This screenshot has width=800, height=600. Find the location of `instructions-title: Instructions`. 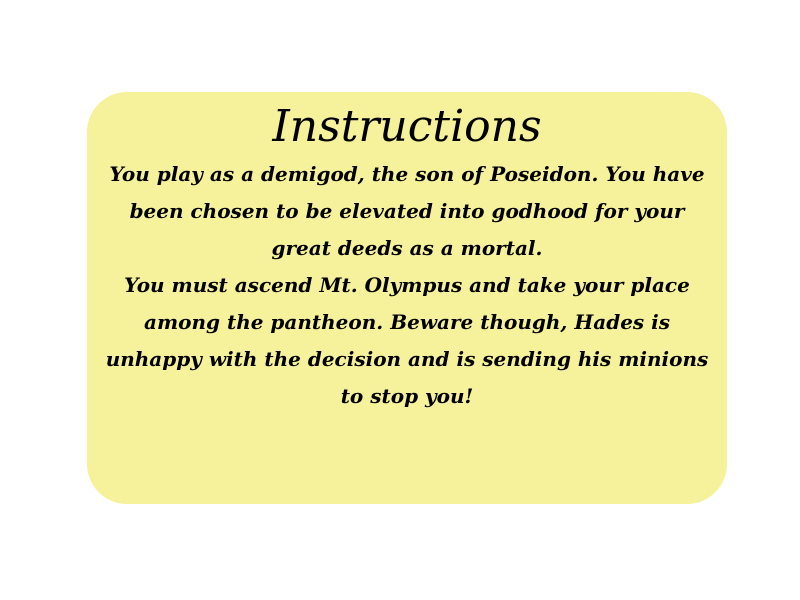

instructions-title: Instructions is located at coordinates (407, 126).